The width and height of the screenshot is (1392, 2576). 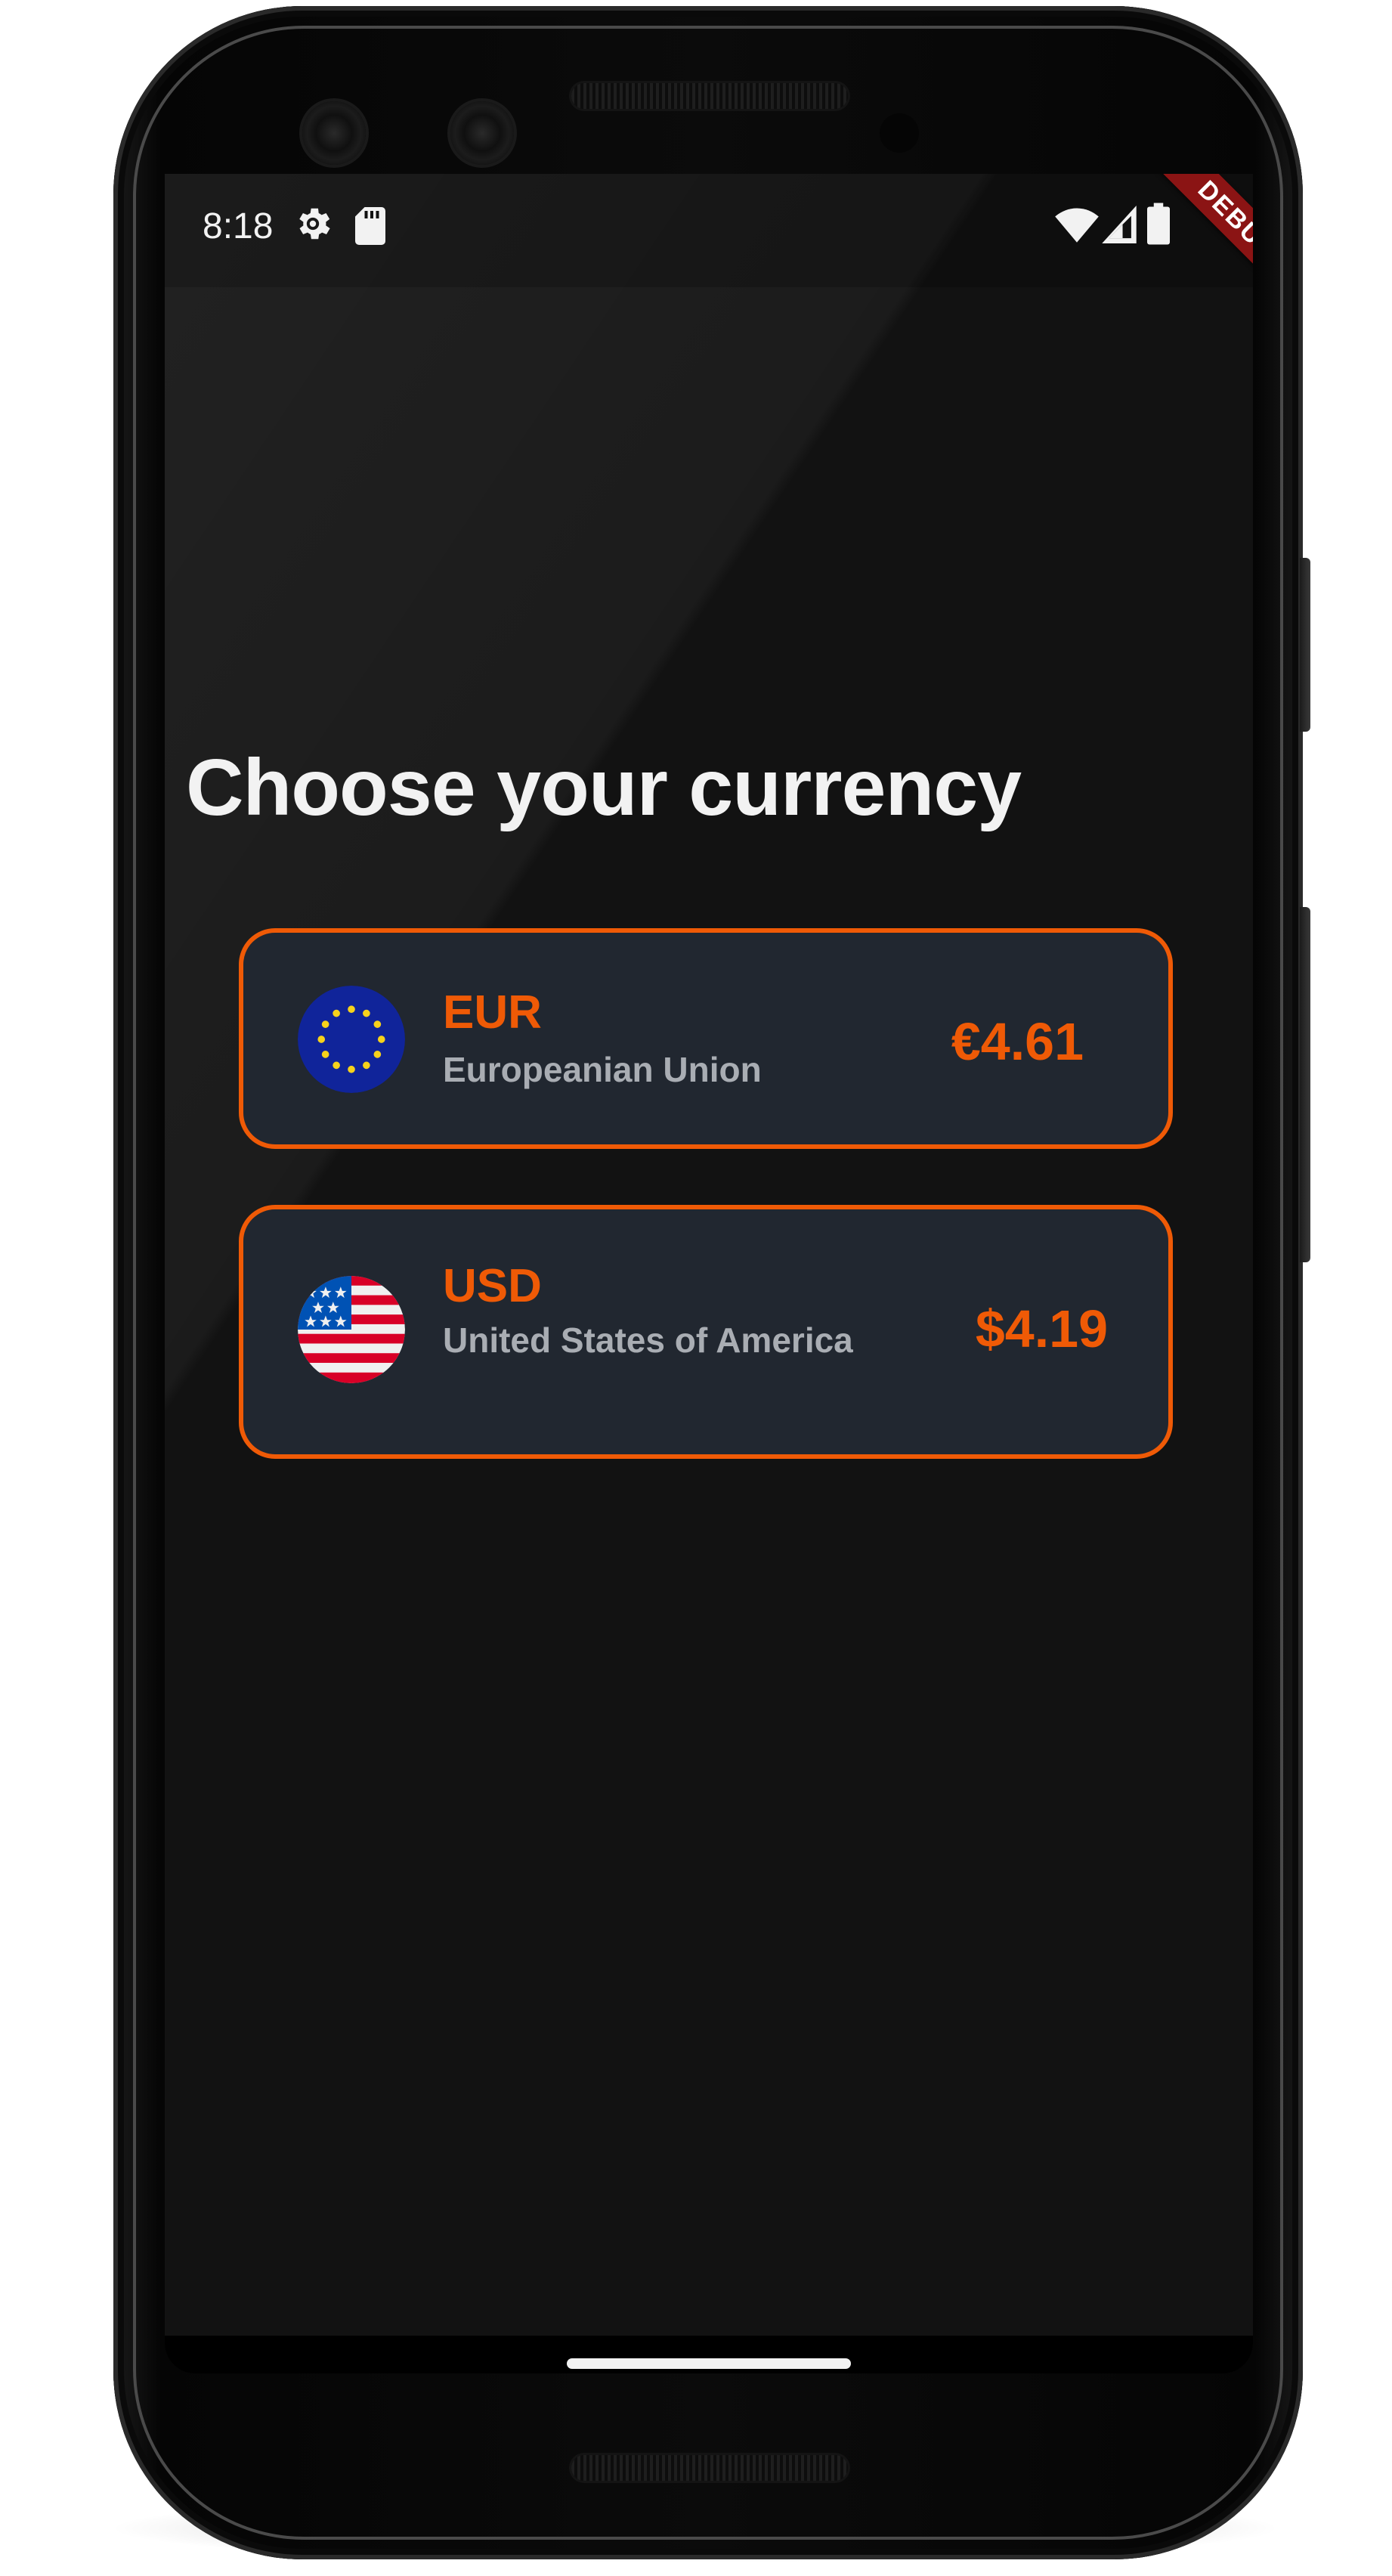 What do you see at coordinates (238, 226) in the screenshot?
I see `status-time: 8:18` at bounding box center [238, 226].